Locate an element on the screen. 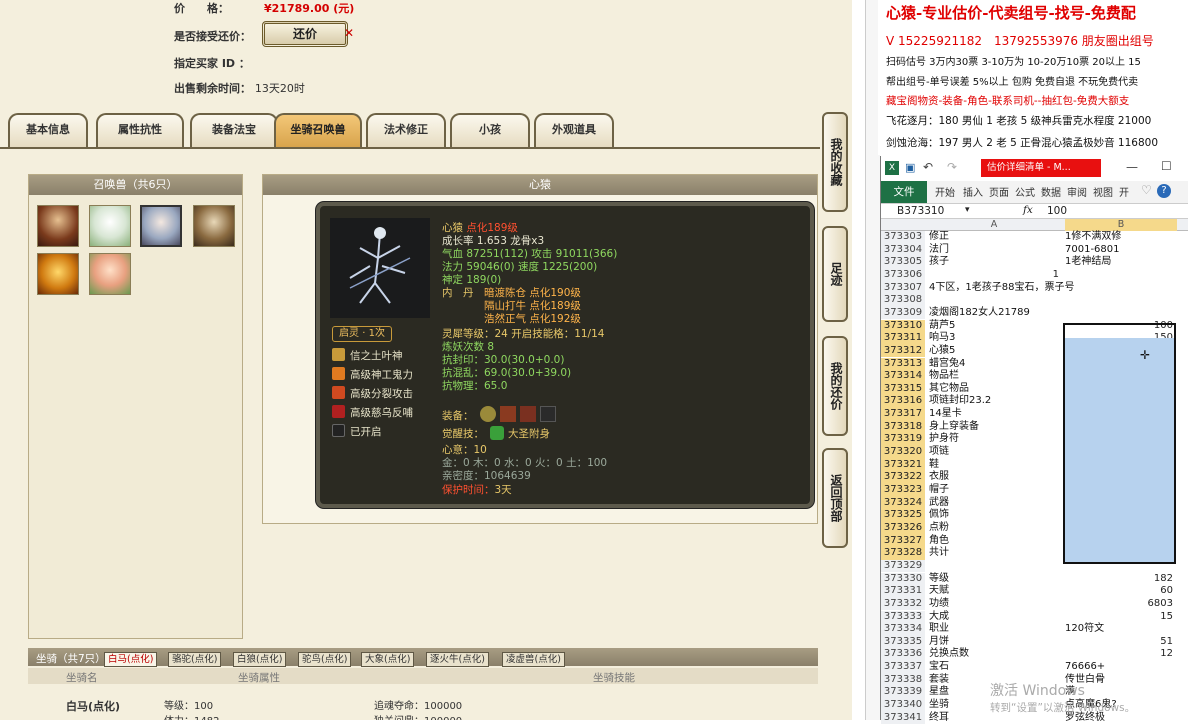  skill-item: 高级分裂攻击 is located at coordinates (372, 393).